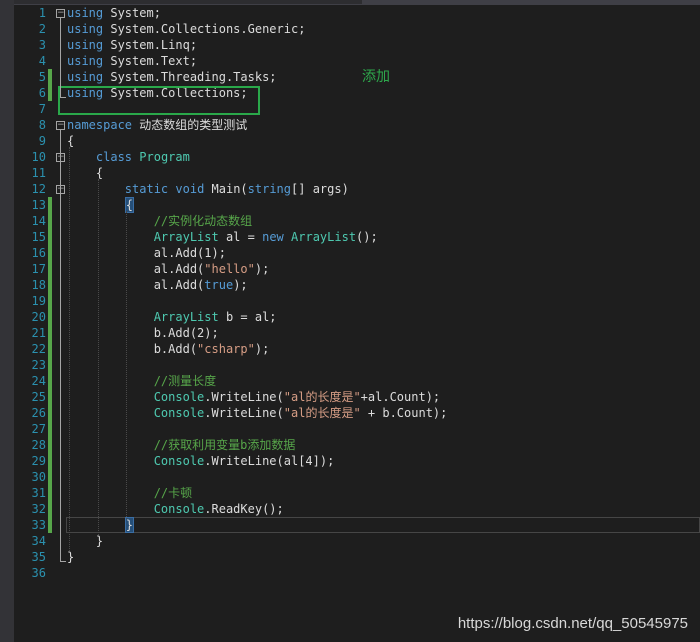 This screenshot has height=642, width=700. Describe the element at coordinates (224, 445) in the screenshot. I see `code-token: //获取利用变量b添加数据` at that location.